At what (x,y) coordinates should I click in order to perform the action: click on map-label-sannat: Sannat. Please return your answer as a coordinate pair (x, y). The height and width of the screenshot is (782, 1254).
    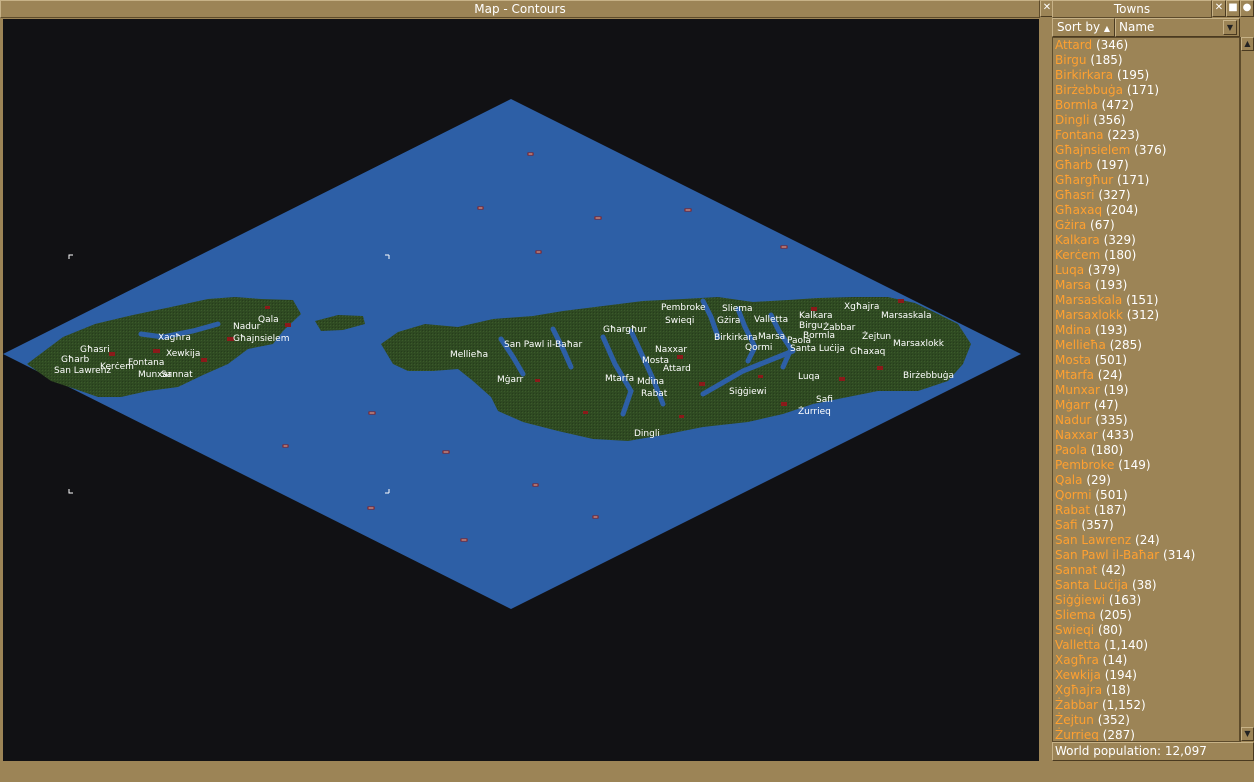
    Looking at the image, I should click on (177, 375).